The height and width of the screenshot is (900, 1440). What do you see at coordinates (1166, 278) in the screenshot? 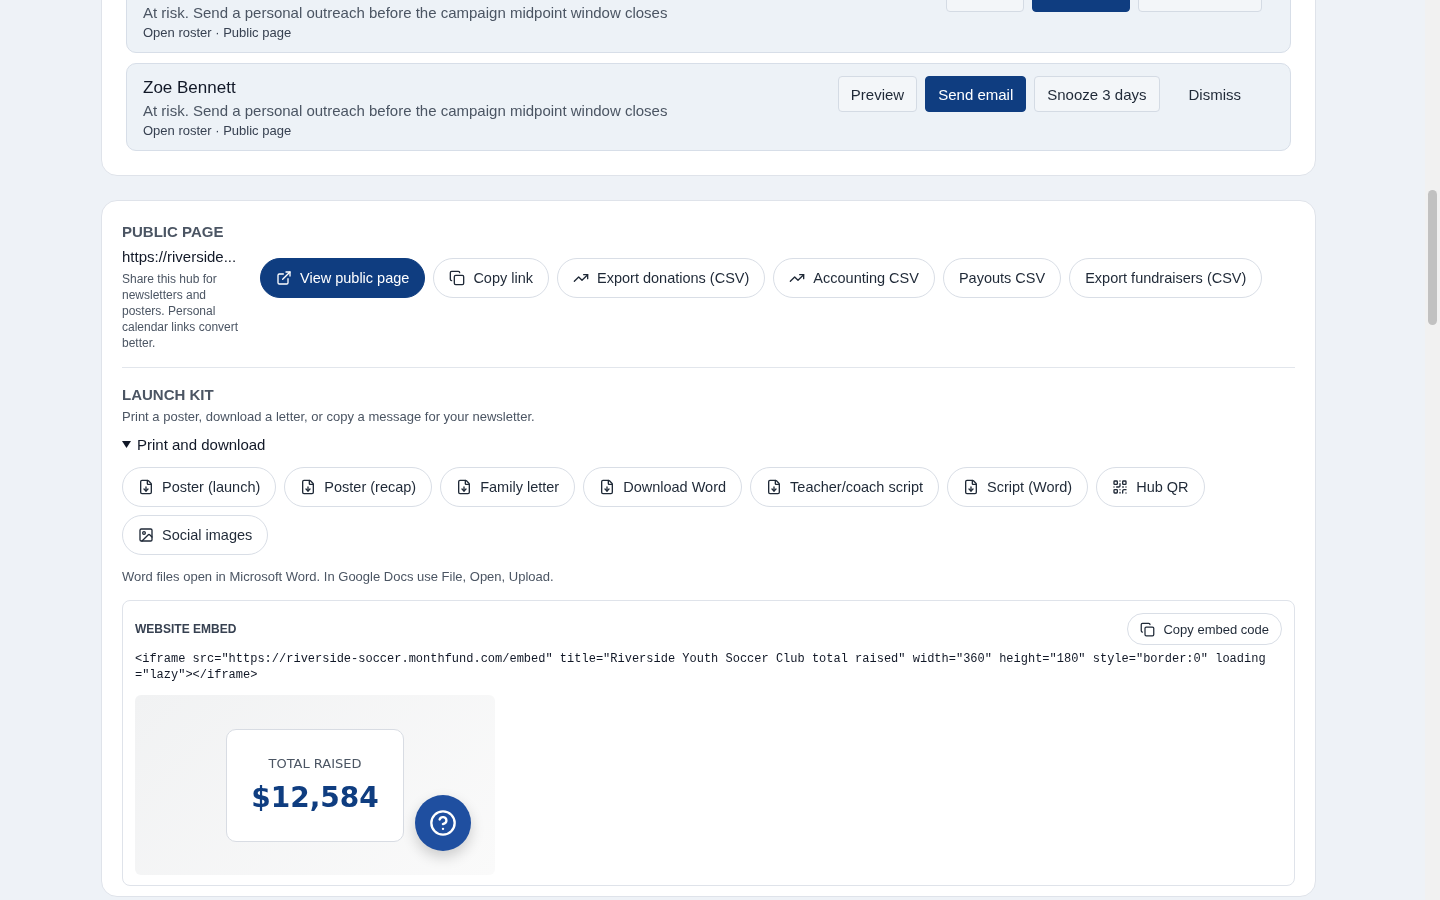
I see `action-button: Export fundraisers (CSV)` at bounding box center [1166, 278].